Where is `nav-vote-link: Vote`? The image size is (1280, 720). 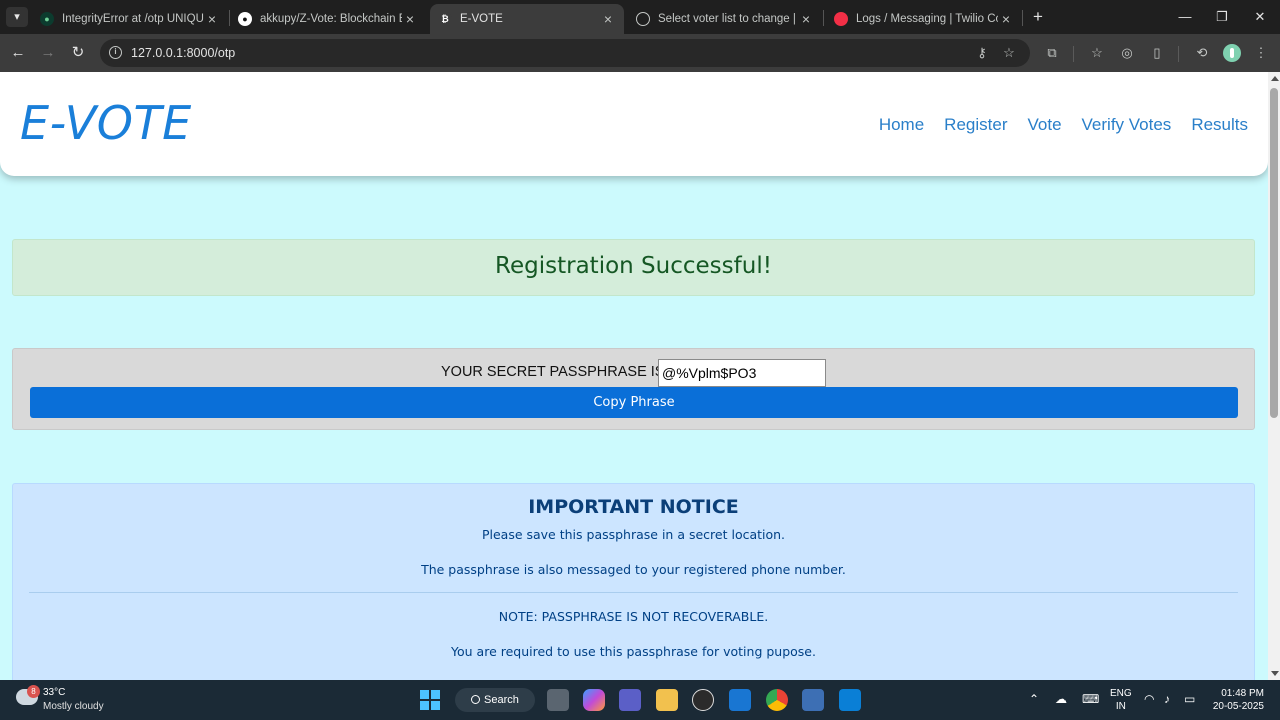
nav-vote-link: Vote is located at coordinates (1044, 125).